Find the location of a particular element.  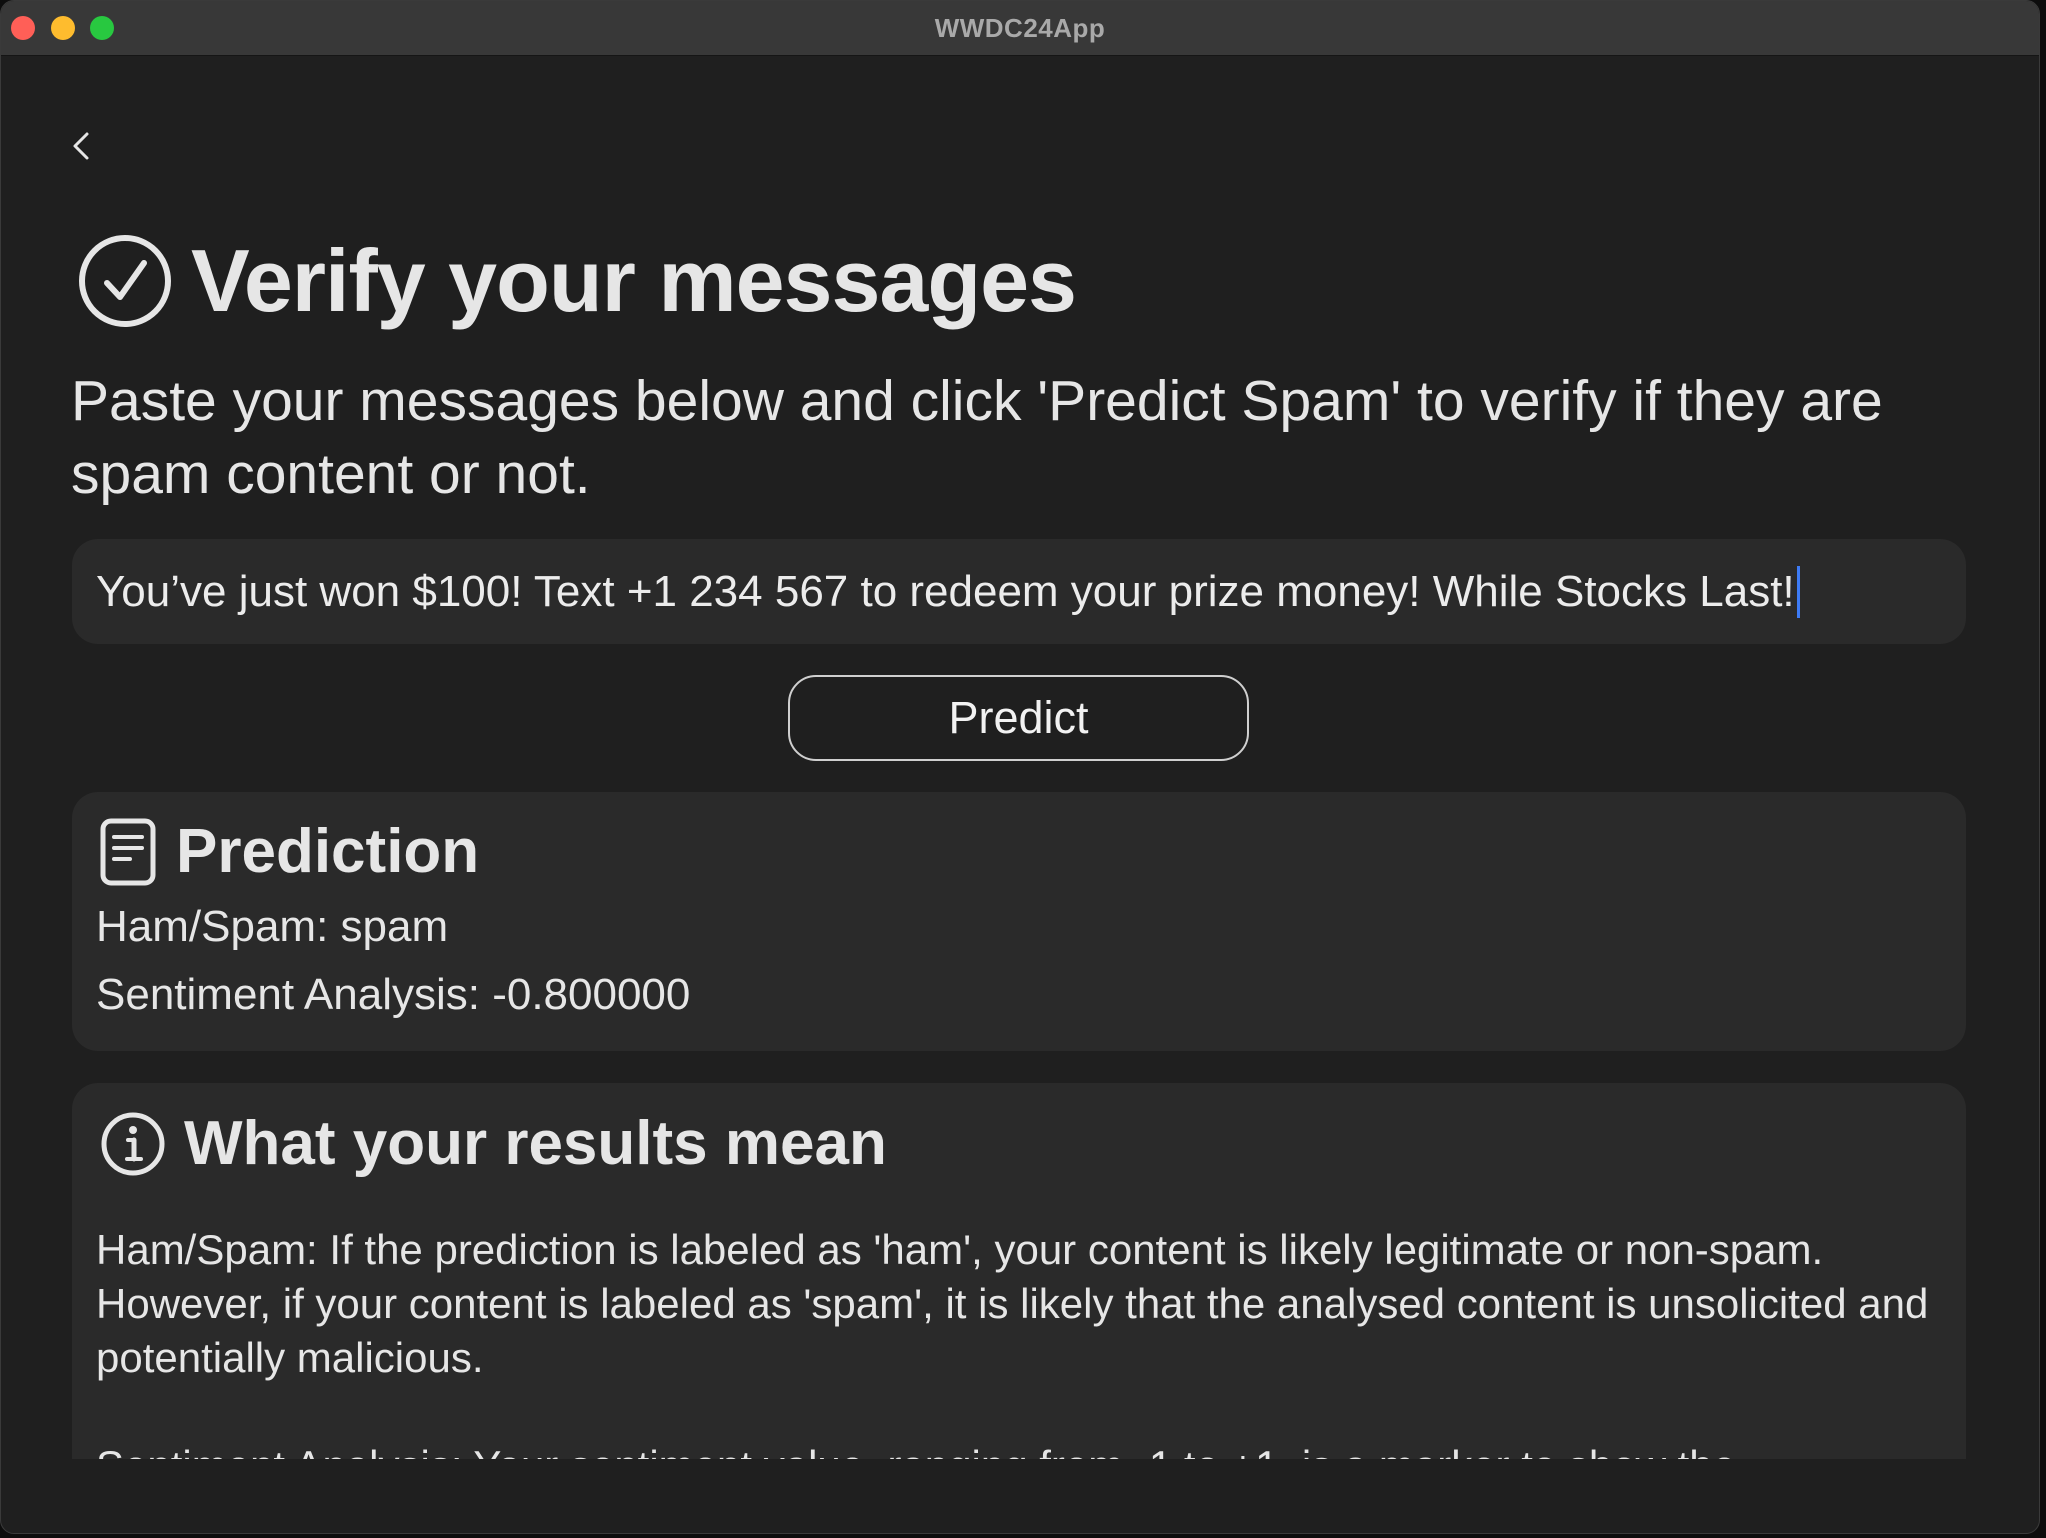

meaning-title: What your results mean is located at coordinates (535, 1143).